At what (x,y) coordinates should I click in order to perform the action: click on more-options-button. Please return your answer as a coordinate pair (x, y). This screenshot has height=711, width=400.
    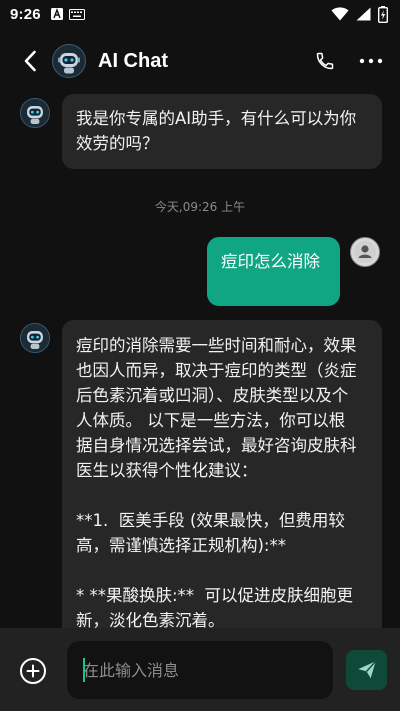
    Looking at the image, I should click on (371, 61).